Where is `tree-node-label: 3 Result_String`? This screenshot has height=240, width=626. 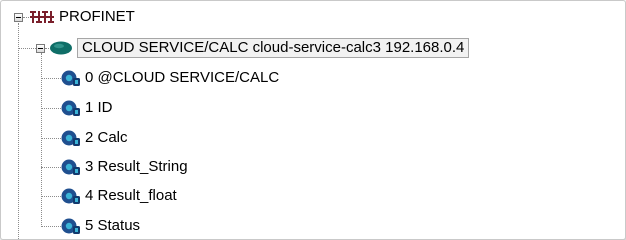 tree-node-label: 3 Result_String is located at coordinates (136, 167).